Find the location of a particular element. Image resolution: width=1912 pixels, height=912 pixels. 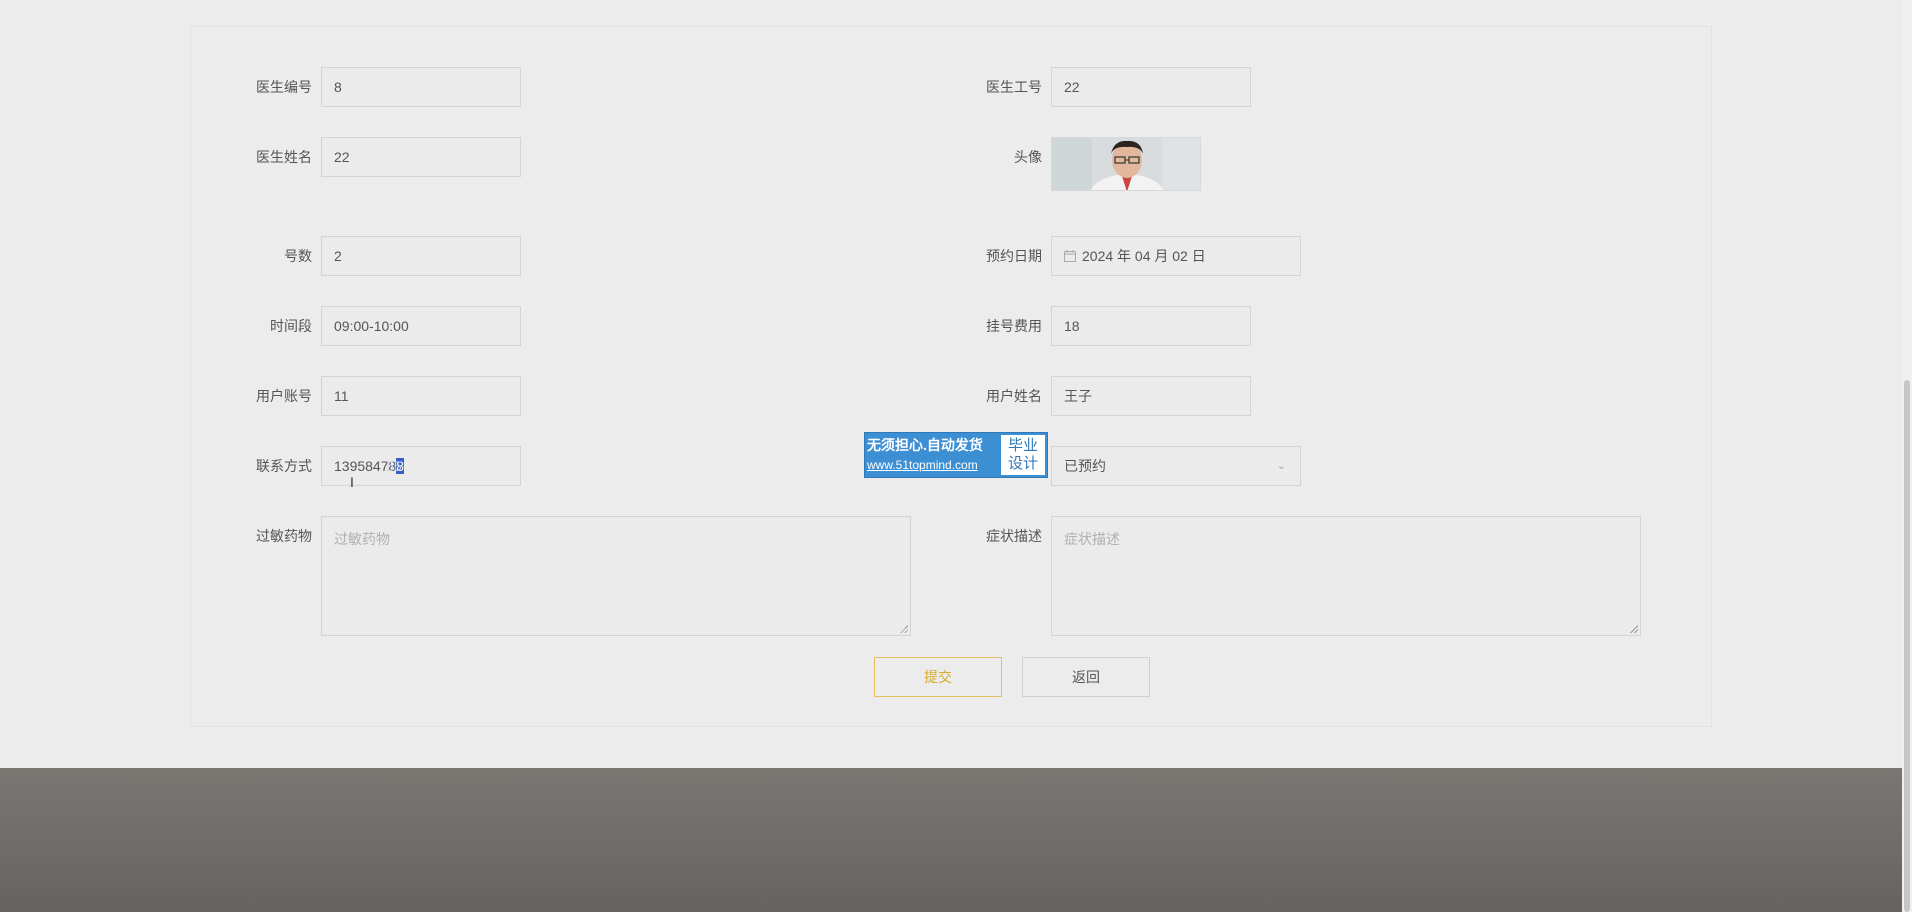

user-account-input: 11 is located at coordinates (421, 396).